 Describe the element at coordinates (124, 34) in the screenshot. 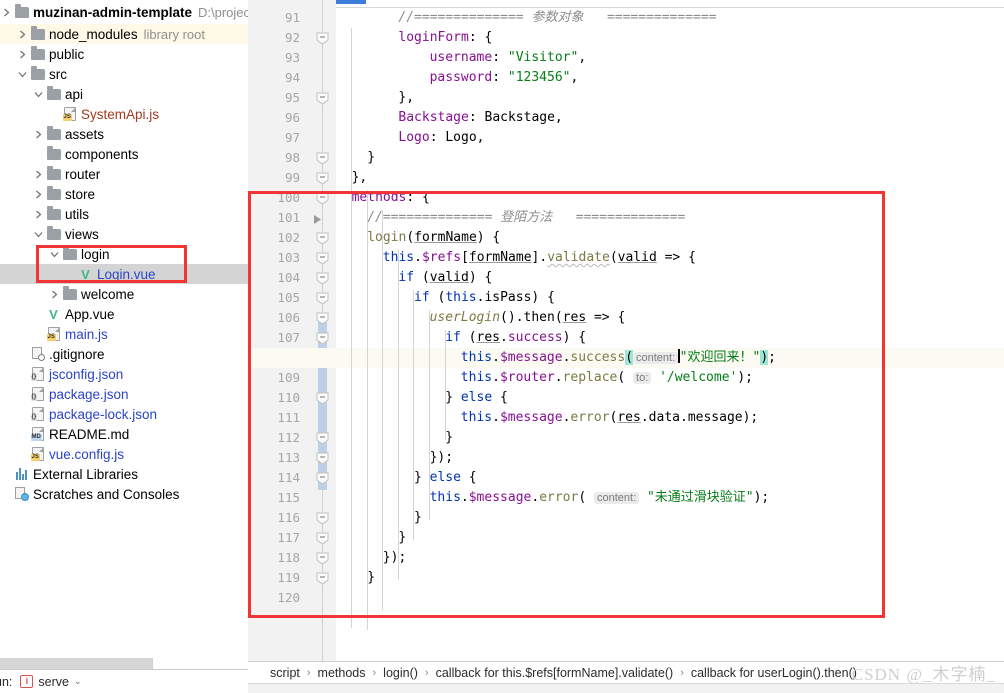

I see `tree-item-node-modules: node_modules library root` at that location.